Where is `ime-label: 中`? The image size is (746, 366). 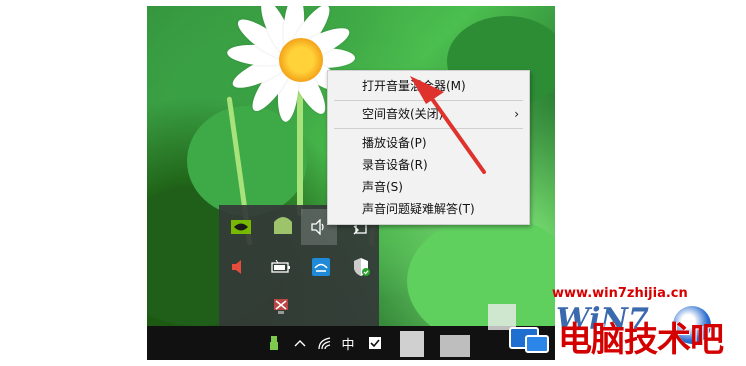 ime-label: 中 is located at coordinates (348, 345).